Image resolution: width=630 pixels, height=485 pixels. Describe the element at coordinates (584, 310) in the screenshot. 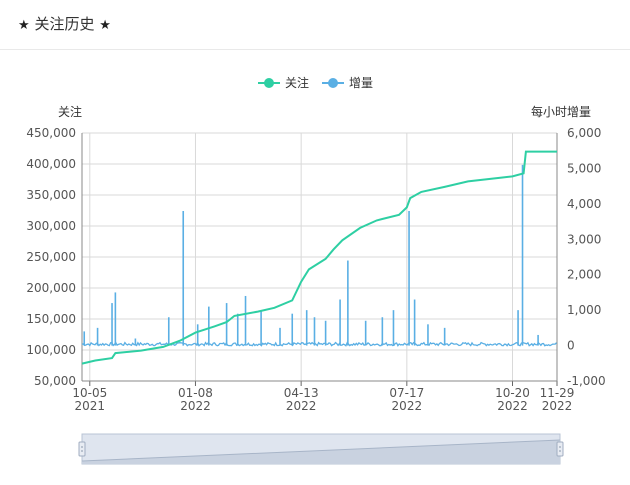

I see `y-right-tick-label: 1,000` at that location.